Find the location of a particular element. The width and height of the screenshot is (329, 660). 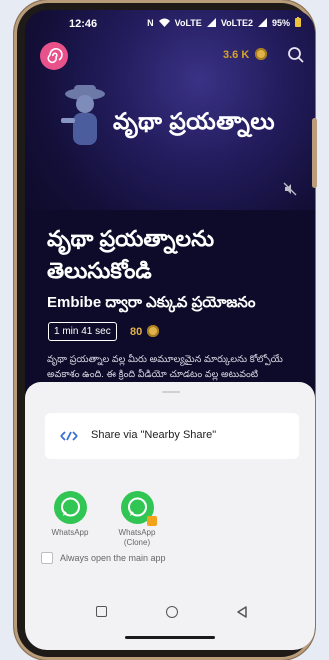

whatsapp-clone-app: WhatsApp (Clone) is located at coordinates (137, 519).